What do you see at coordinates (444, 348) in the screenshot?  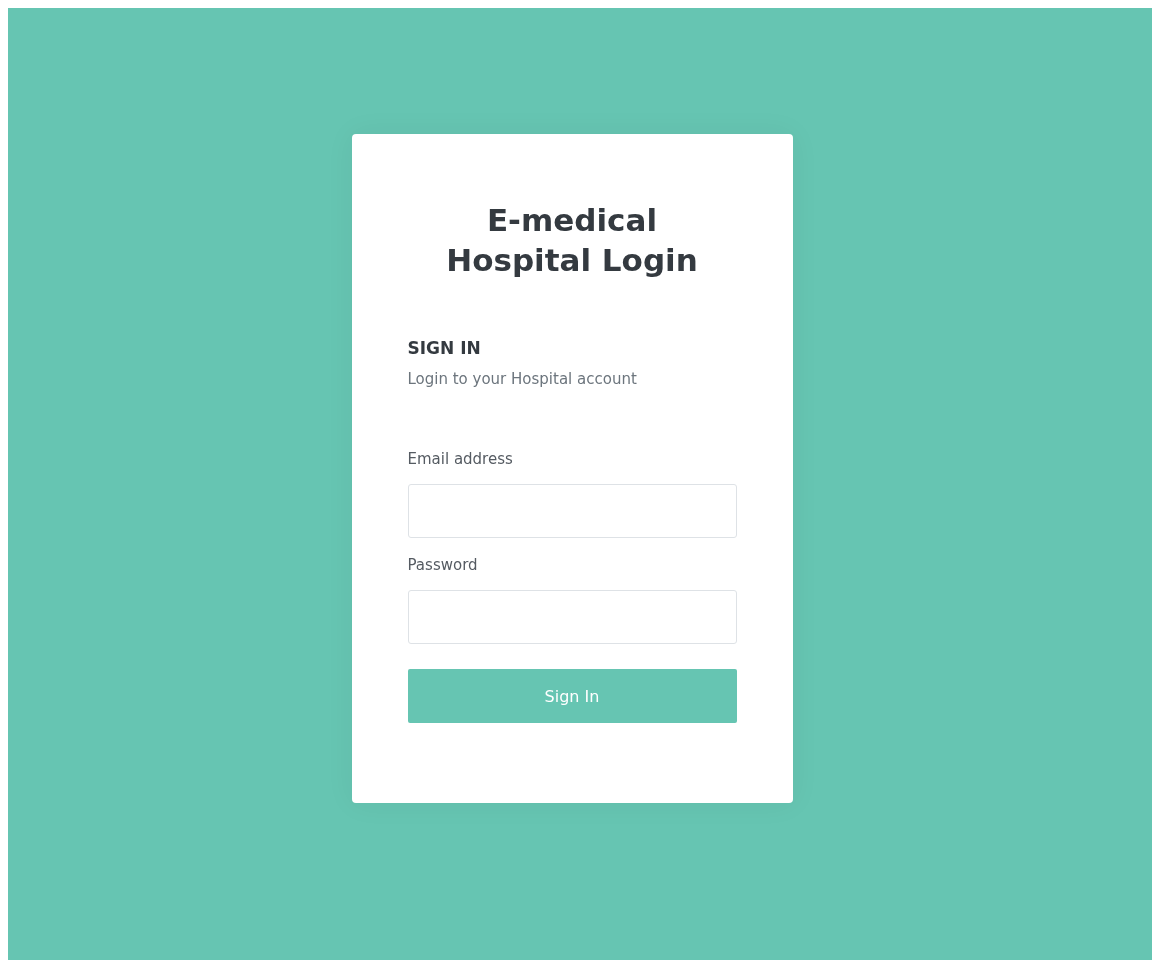 I see `sign-in-heading: SIGN IN` at bounding box center [444, 348].